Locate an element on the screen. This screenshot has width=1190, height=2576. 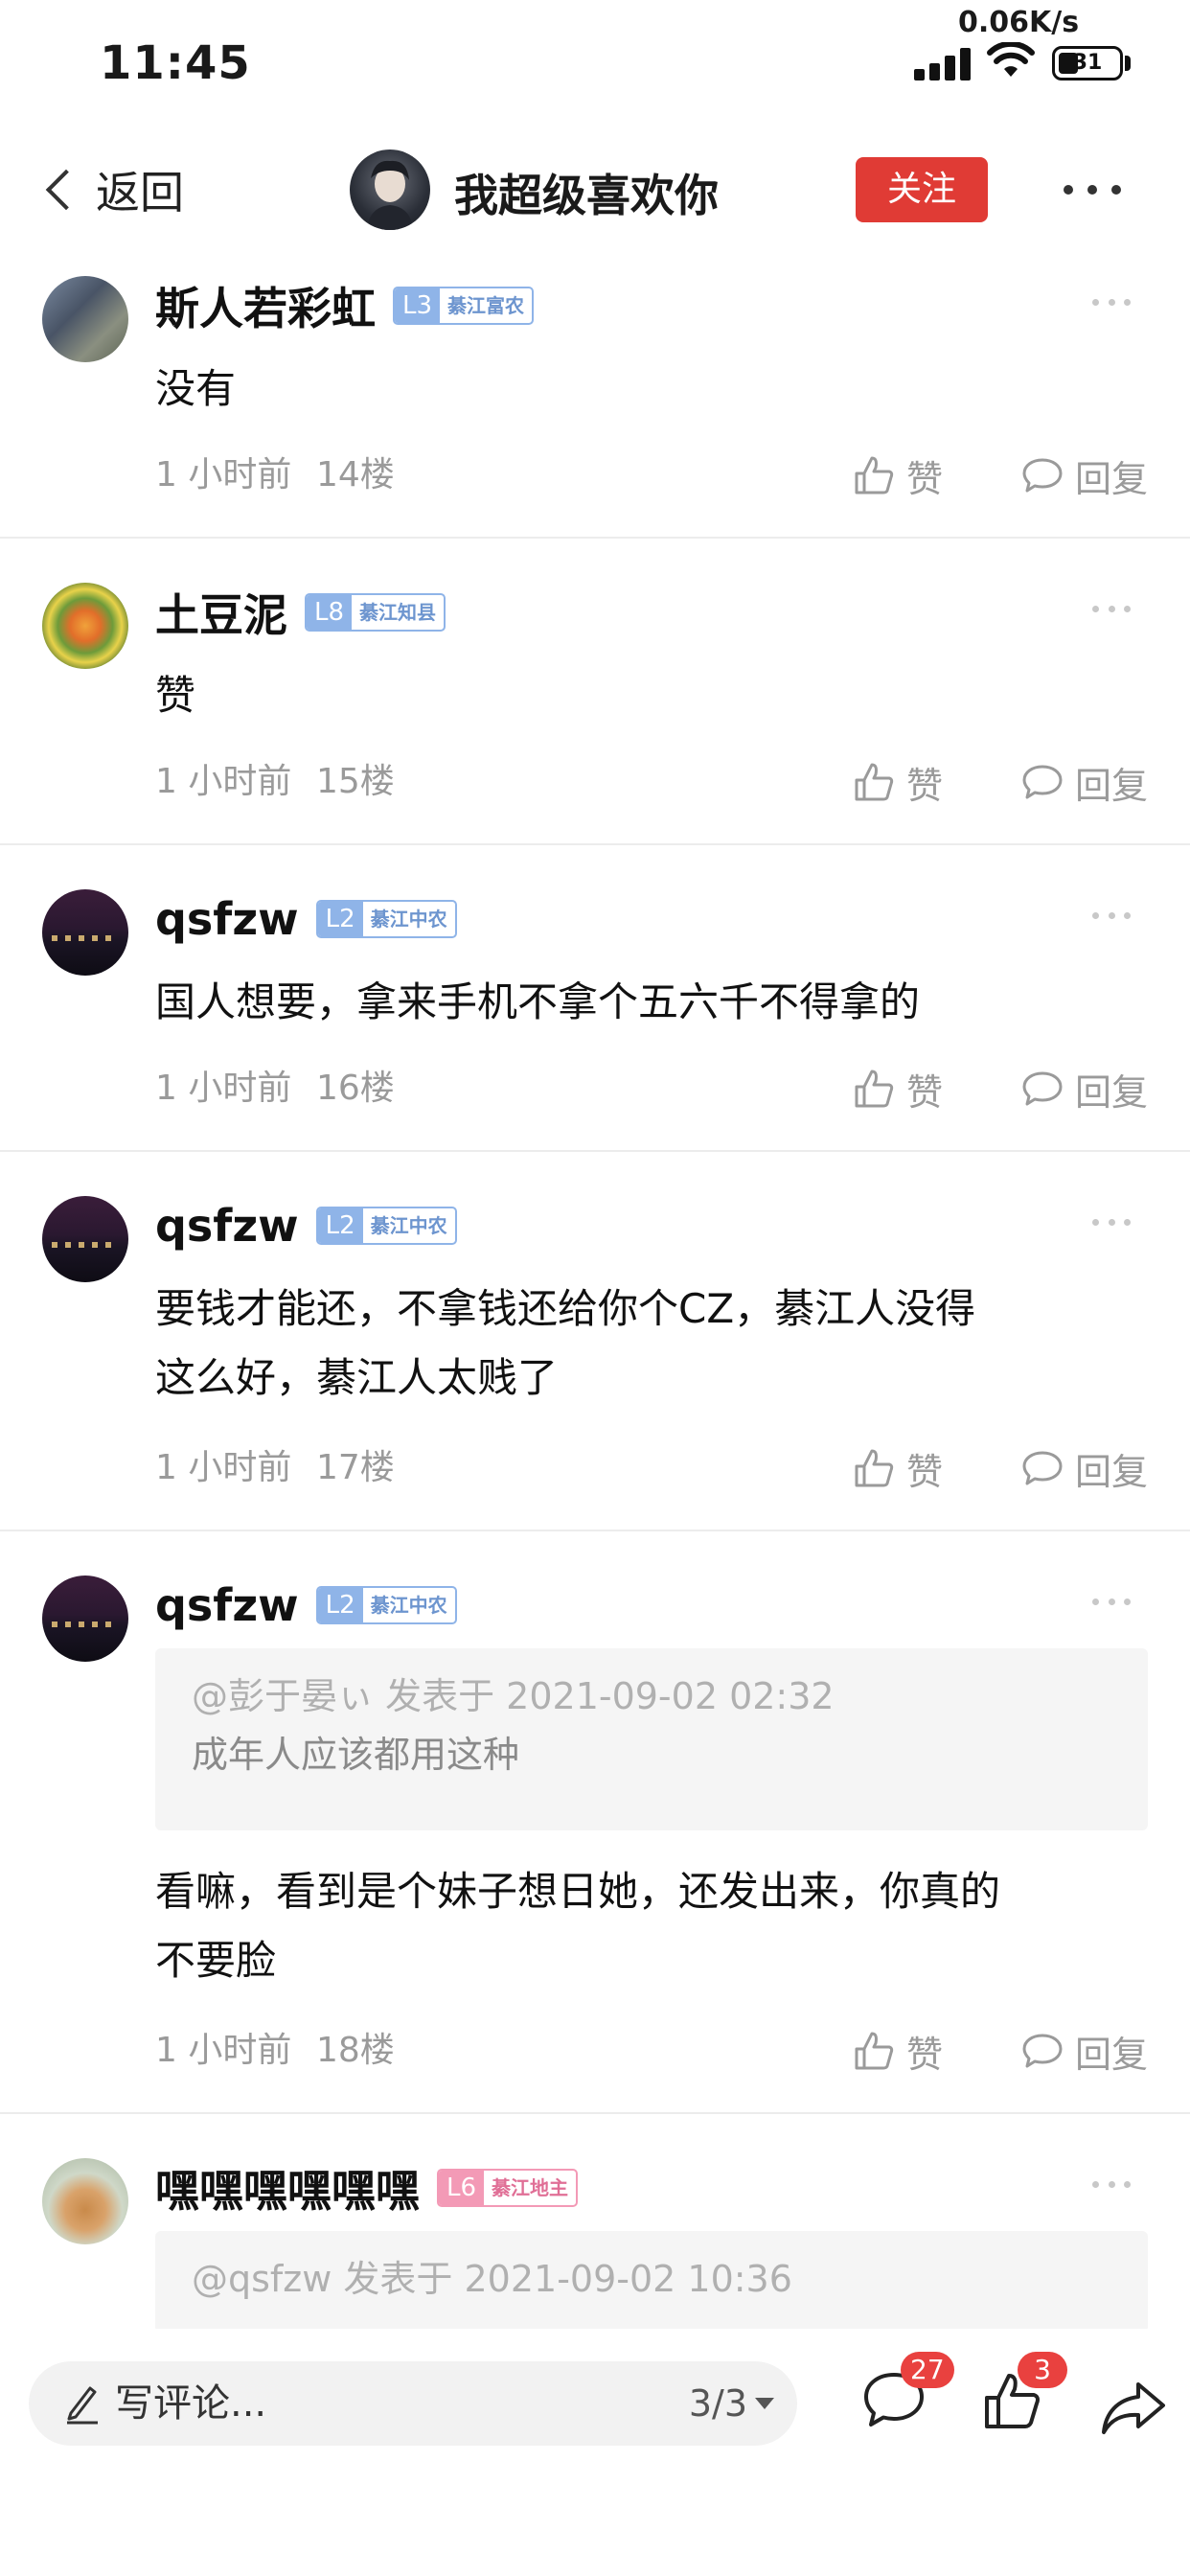
comment-input: 写评论... 3/3 is located at coordinates (413, 2403).